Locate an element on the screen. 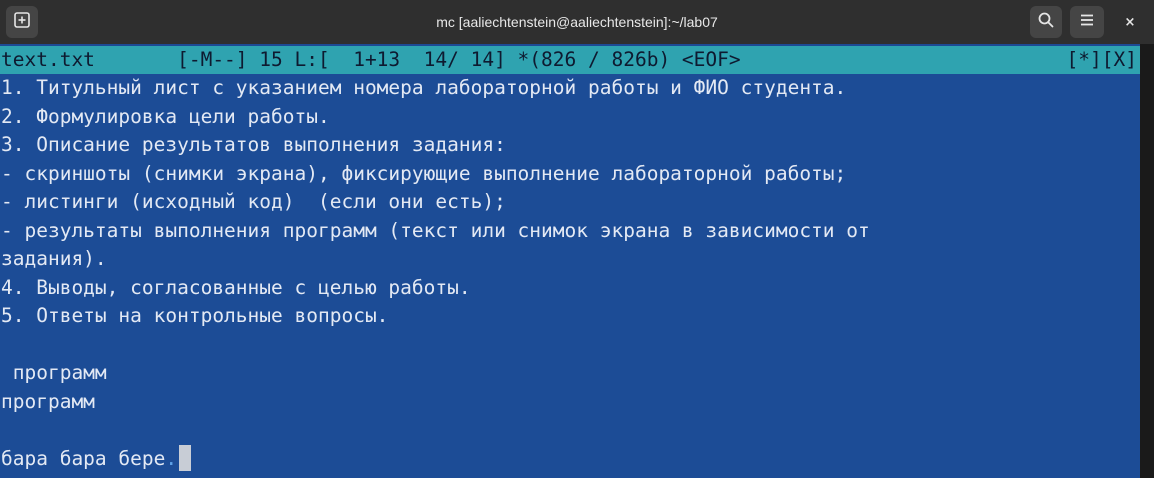 The image size is (1154, 478). editor-line: 2. Формулировка цели работы. is located at coordinates (165, 116).